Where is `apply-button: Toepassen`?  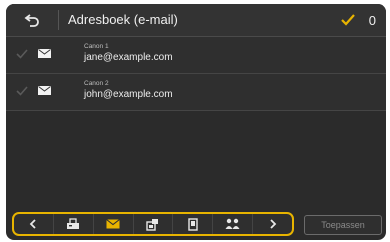 apply-button: Toepassen is located at coordinates (343, 225).